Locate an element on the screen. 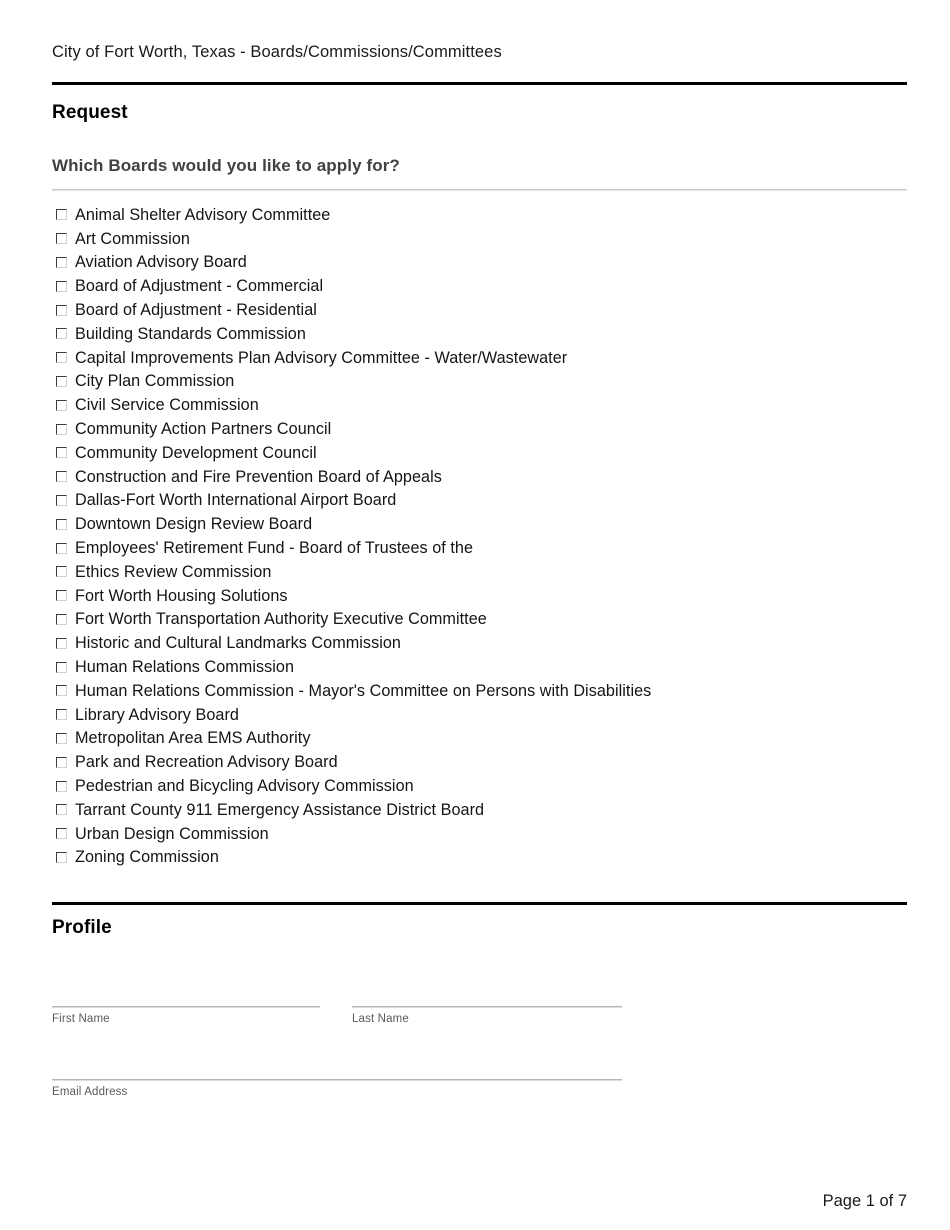  board-option-label: Library Advisory Board is located at coordinates (157, 714).